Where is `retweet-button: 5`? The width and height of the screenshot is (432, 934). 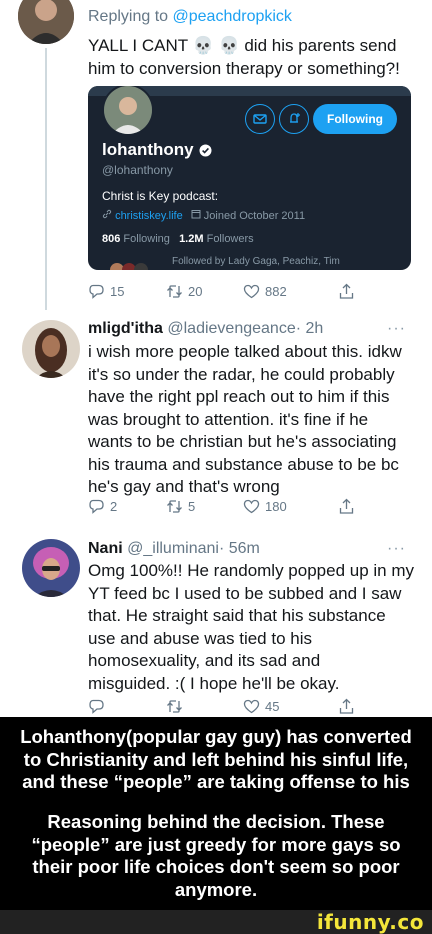
retweet-button: 5 is located at coordinates (180, 506).